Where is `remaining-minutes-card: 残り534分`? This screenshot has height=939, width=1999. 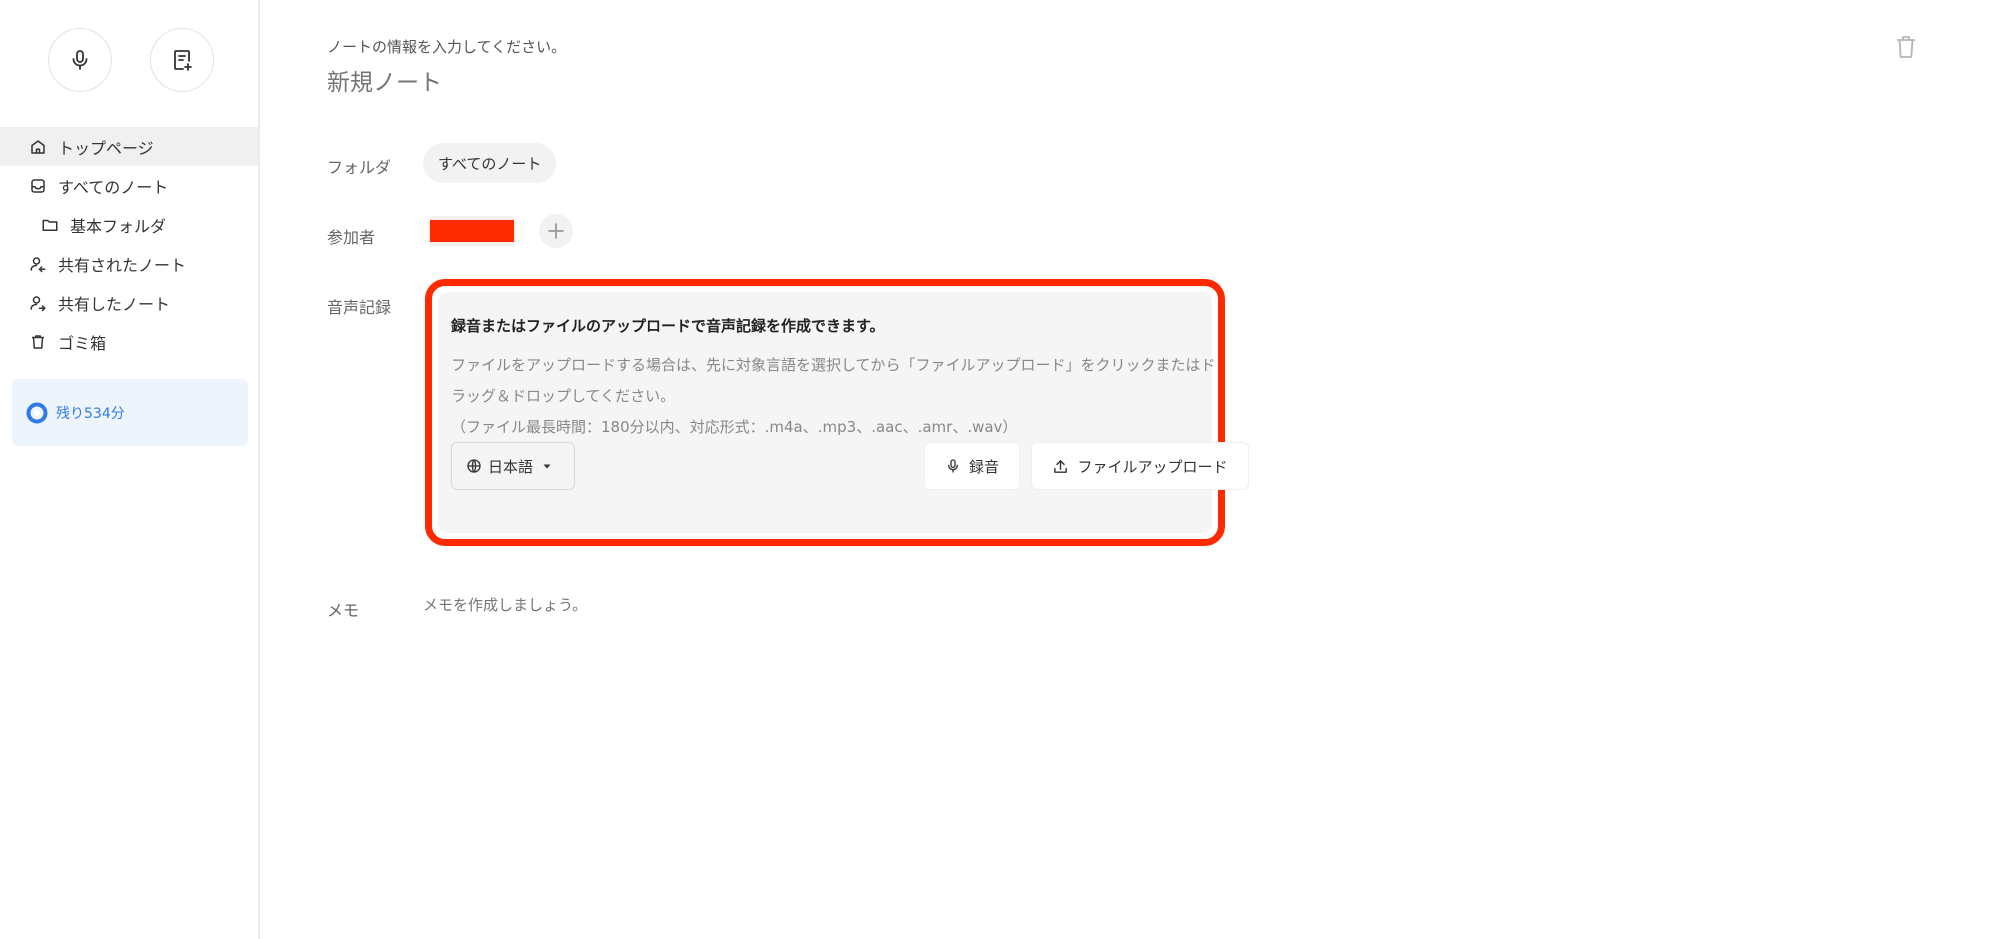
remaining-minutes-card: 残り534分 is located at coordinates (130, 412).